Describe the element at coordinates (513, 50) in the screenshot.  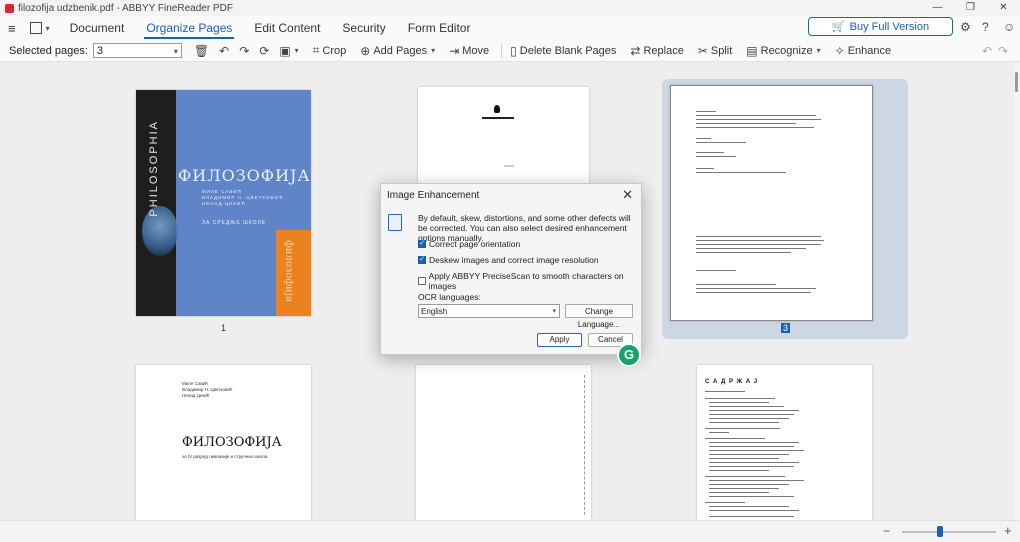
I see `delete-blank-icon: ▯` at that location.